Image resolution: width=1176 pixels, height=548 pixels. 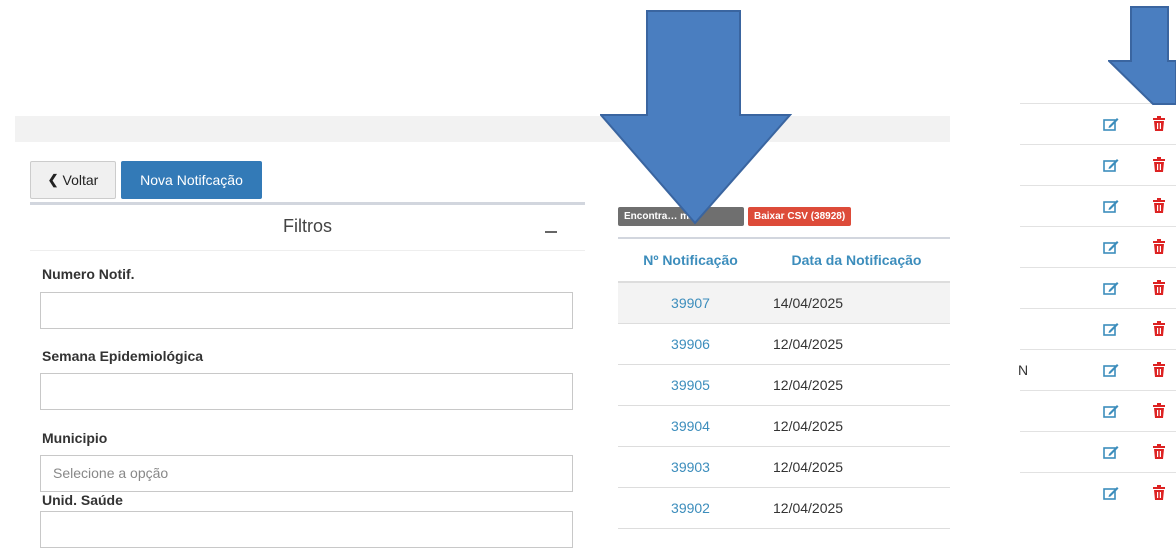 I want to click on municipio-select: Selecione a opção, so click(x=306, y=473).